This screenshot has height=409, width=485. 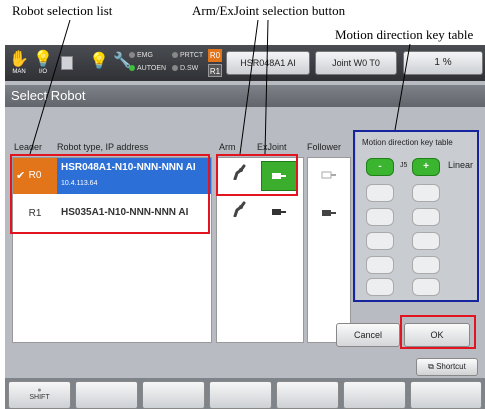 What do you see at coordinates (402, 87) in the screenshot?
I see `pointer-motion-keys` at bounding box center [402, 87].